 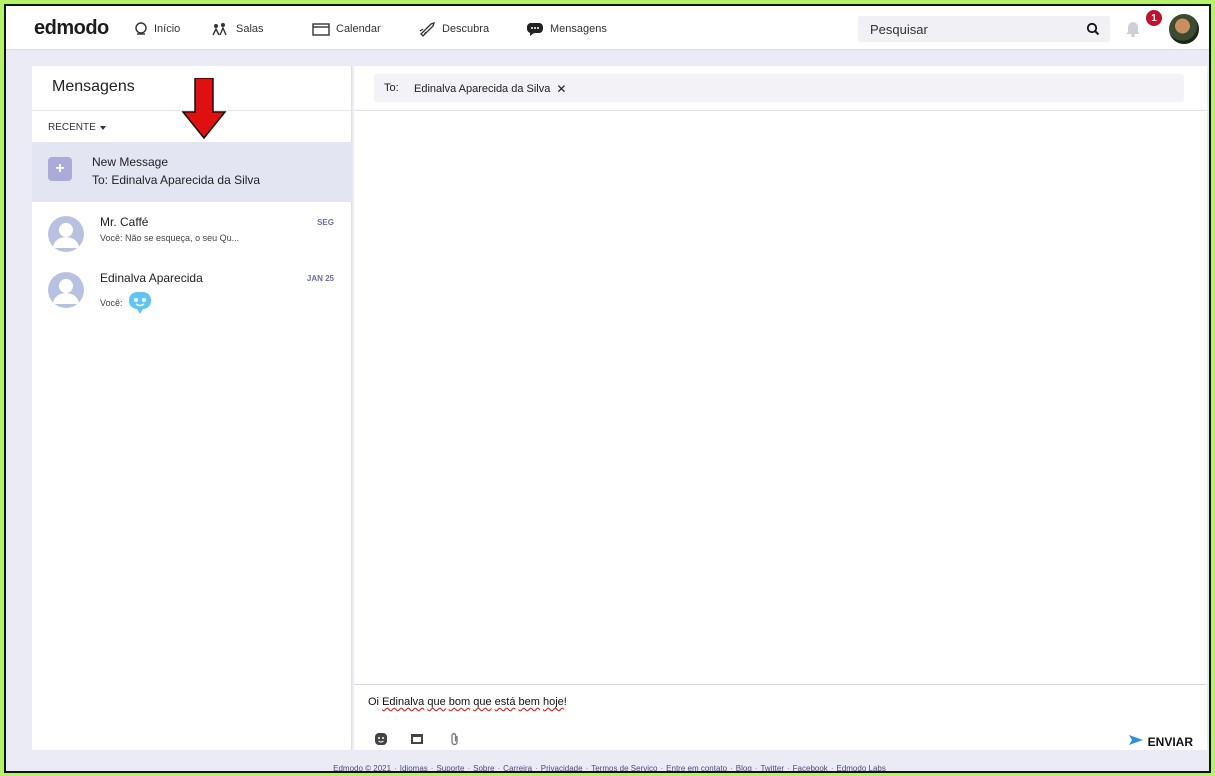 What do you see at coordinates (696, 767) in the screenshot?
I see `footer-link: Entre em contato` at bounding box center [696, 767].